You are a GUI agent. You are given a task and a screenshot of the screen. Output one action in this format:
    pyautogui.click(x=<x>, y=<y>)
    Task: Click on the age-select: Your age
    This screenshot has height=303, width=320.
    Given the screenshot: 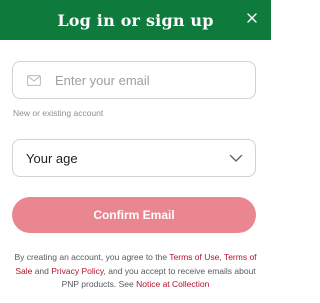 What is the action you would take?
    pyautogui.click(x=134, y=158)
    